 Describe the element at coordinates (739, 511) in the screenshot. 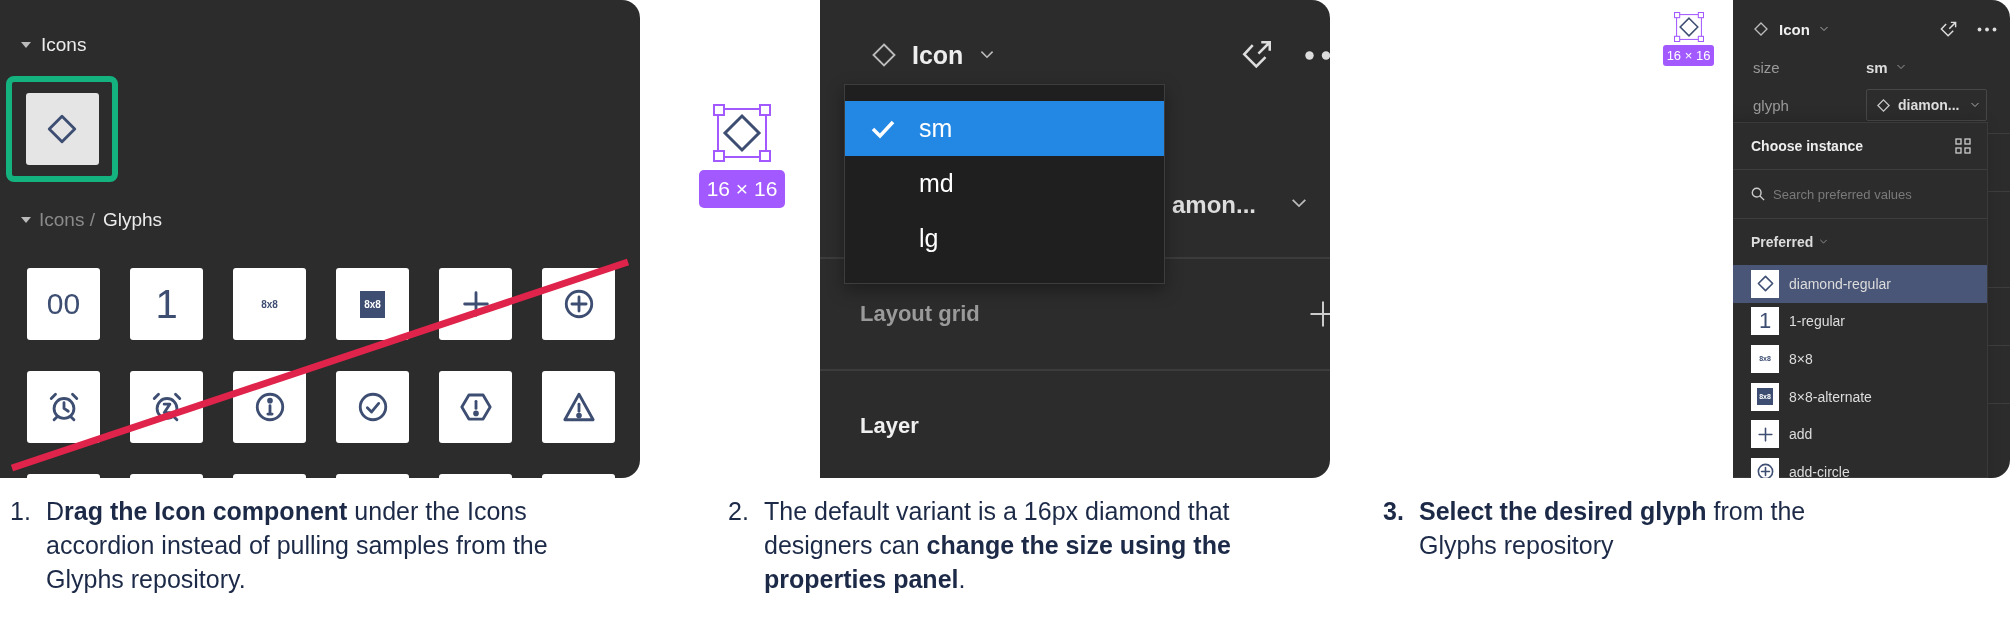

I see `step-number: 2.` at that location.